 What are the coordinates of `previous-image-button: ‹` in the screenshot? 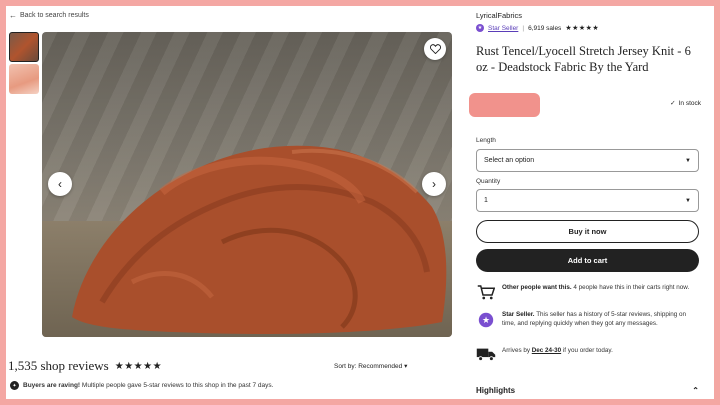 It's located at (60, 184).